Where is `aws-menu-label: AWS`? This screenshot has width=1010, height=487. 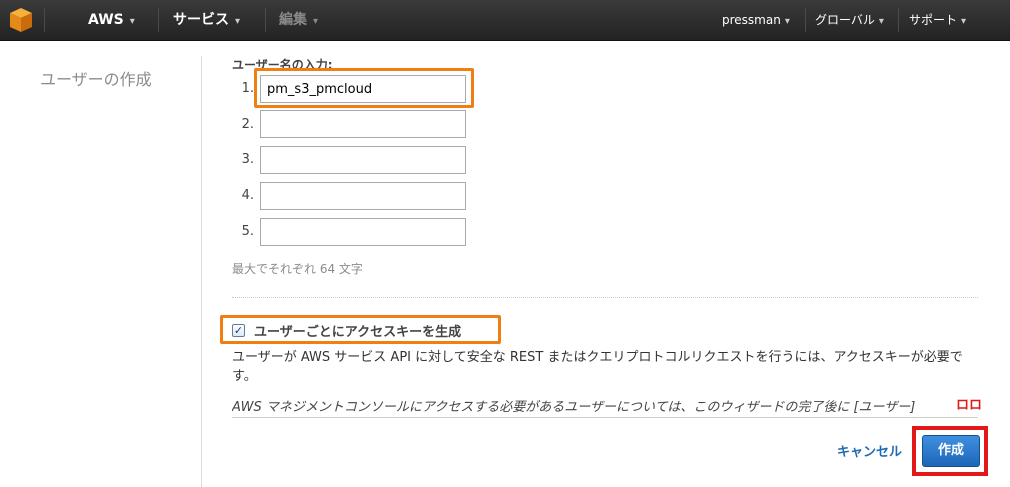 aws-menu-label: AWS is located at coordinates (106, 20).